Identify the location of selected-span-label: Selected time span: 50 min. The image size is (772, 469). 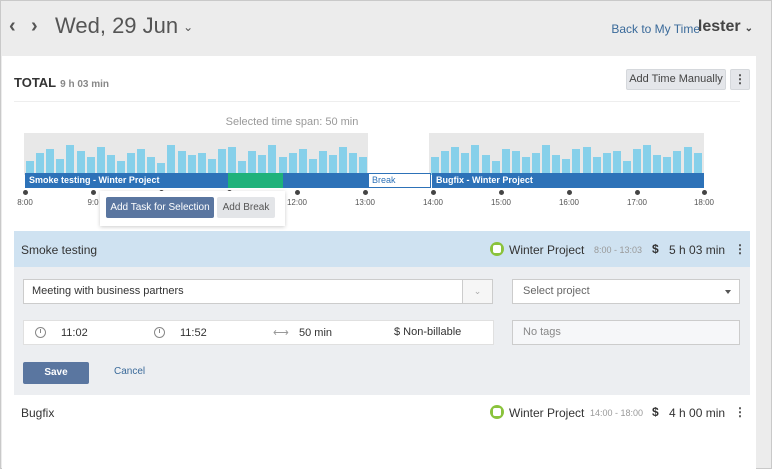
(292, 122).